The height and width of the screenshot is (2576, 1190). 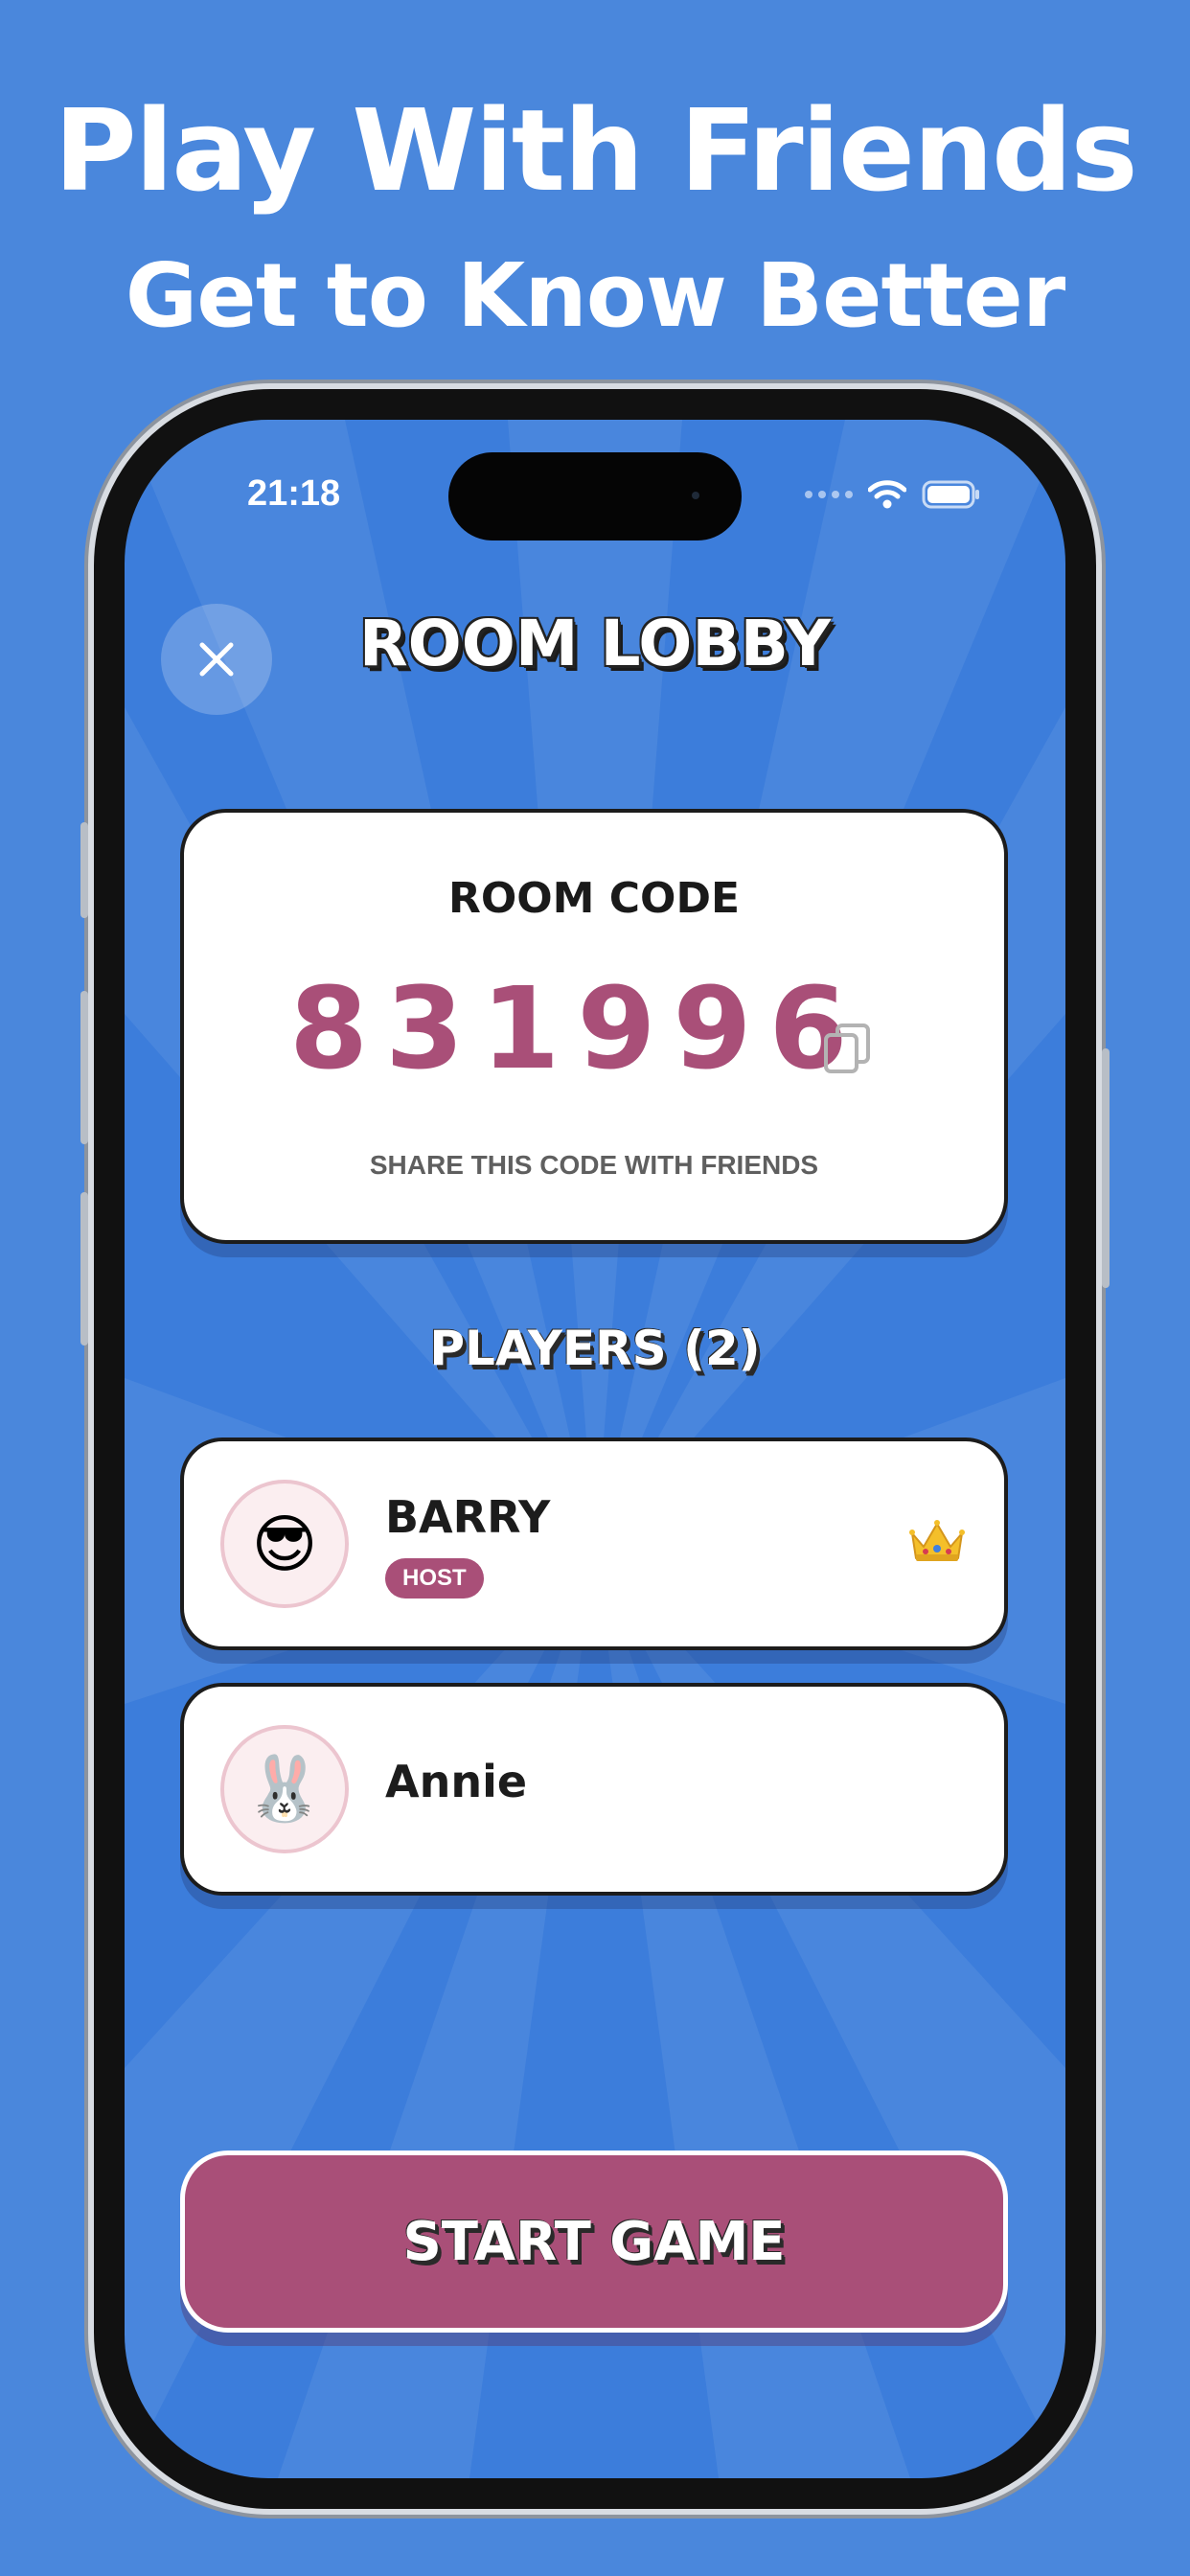 What do you see at coordinates (595, 1348) in the screenshot?
I see `players-heading: PLAYERS (2)` at bounding box center [595, 1348].